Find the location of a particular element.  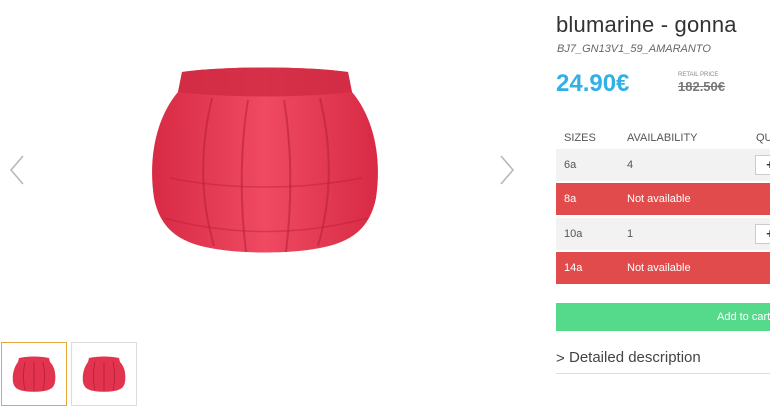

retail-price-value: 182.50€ is located at coordinates (701, 86).